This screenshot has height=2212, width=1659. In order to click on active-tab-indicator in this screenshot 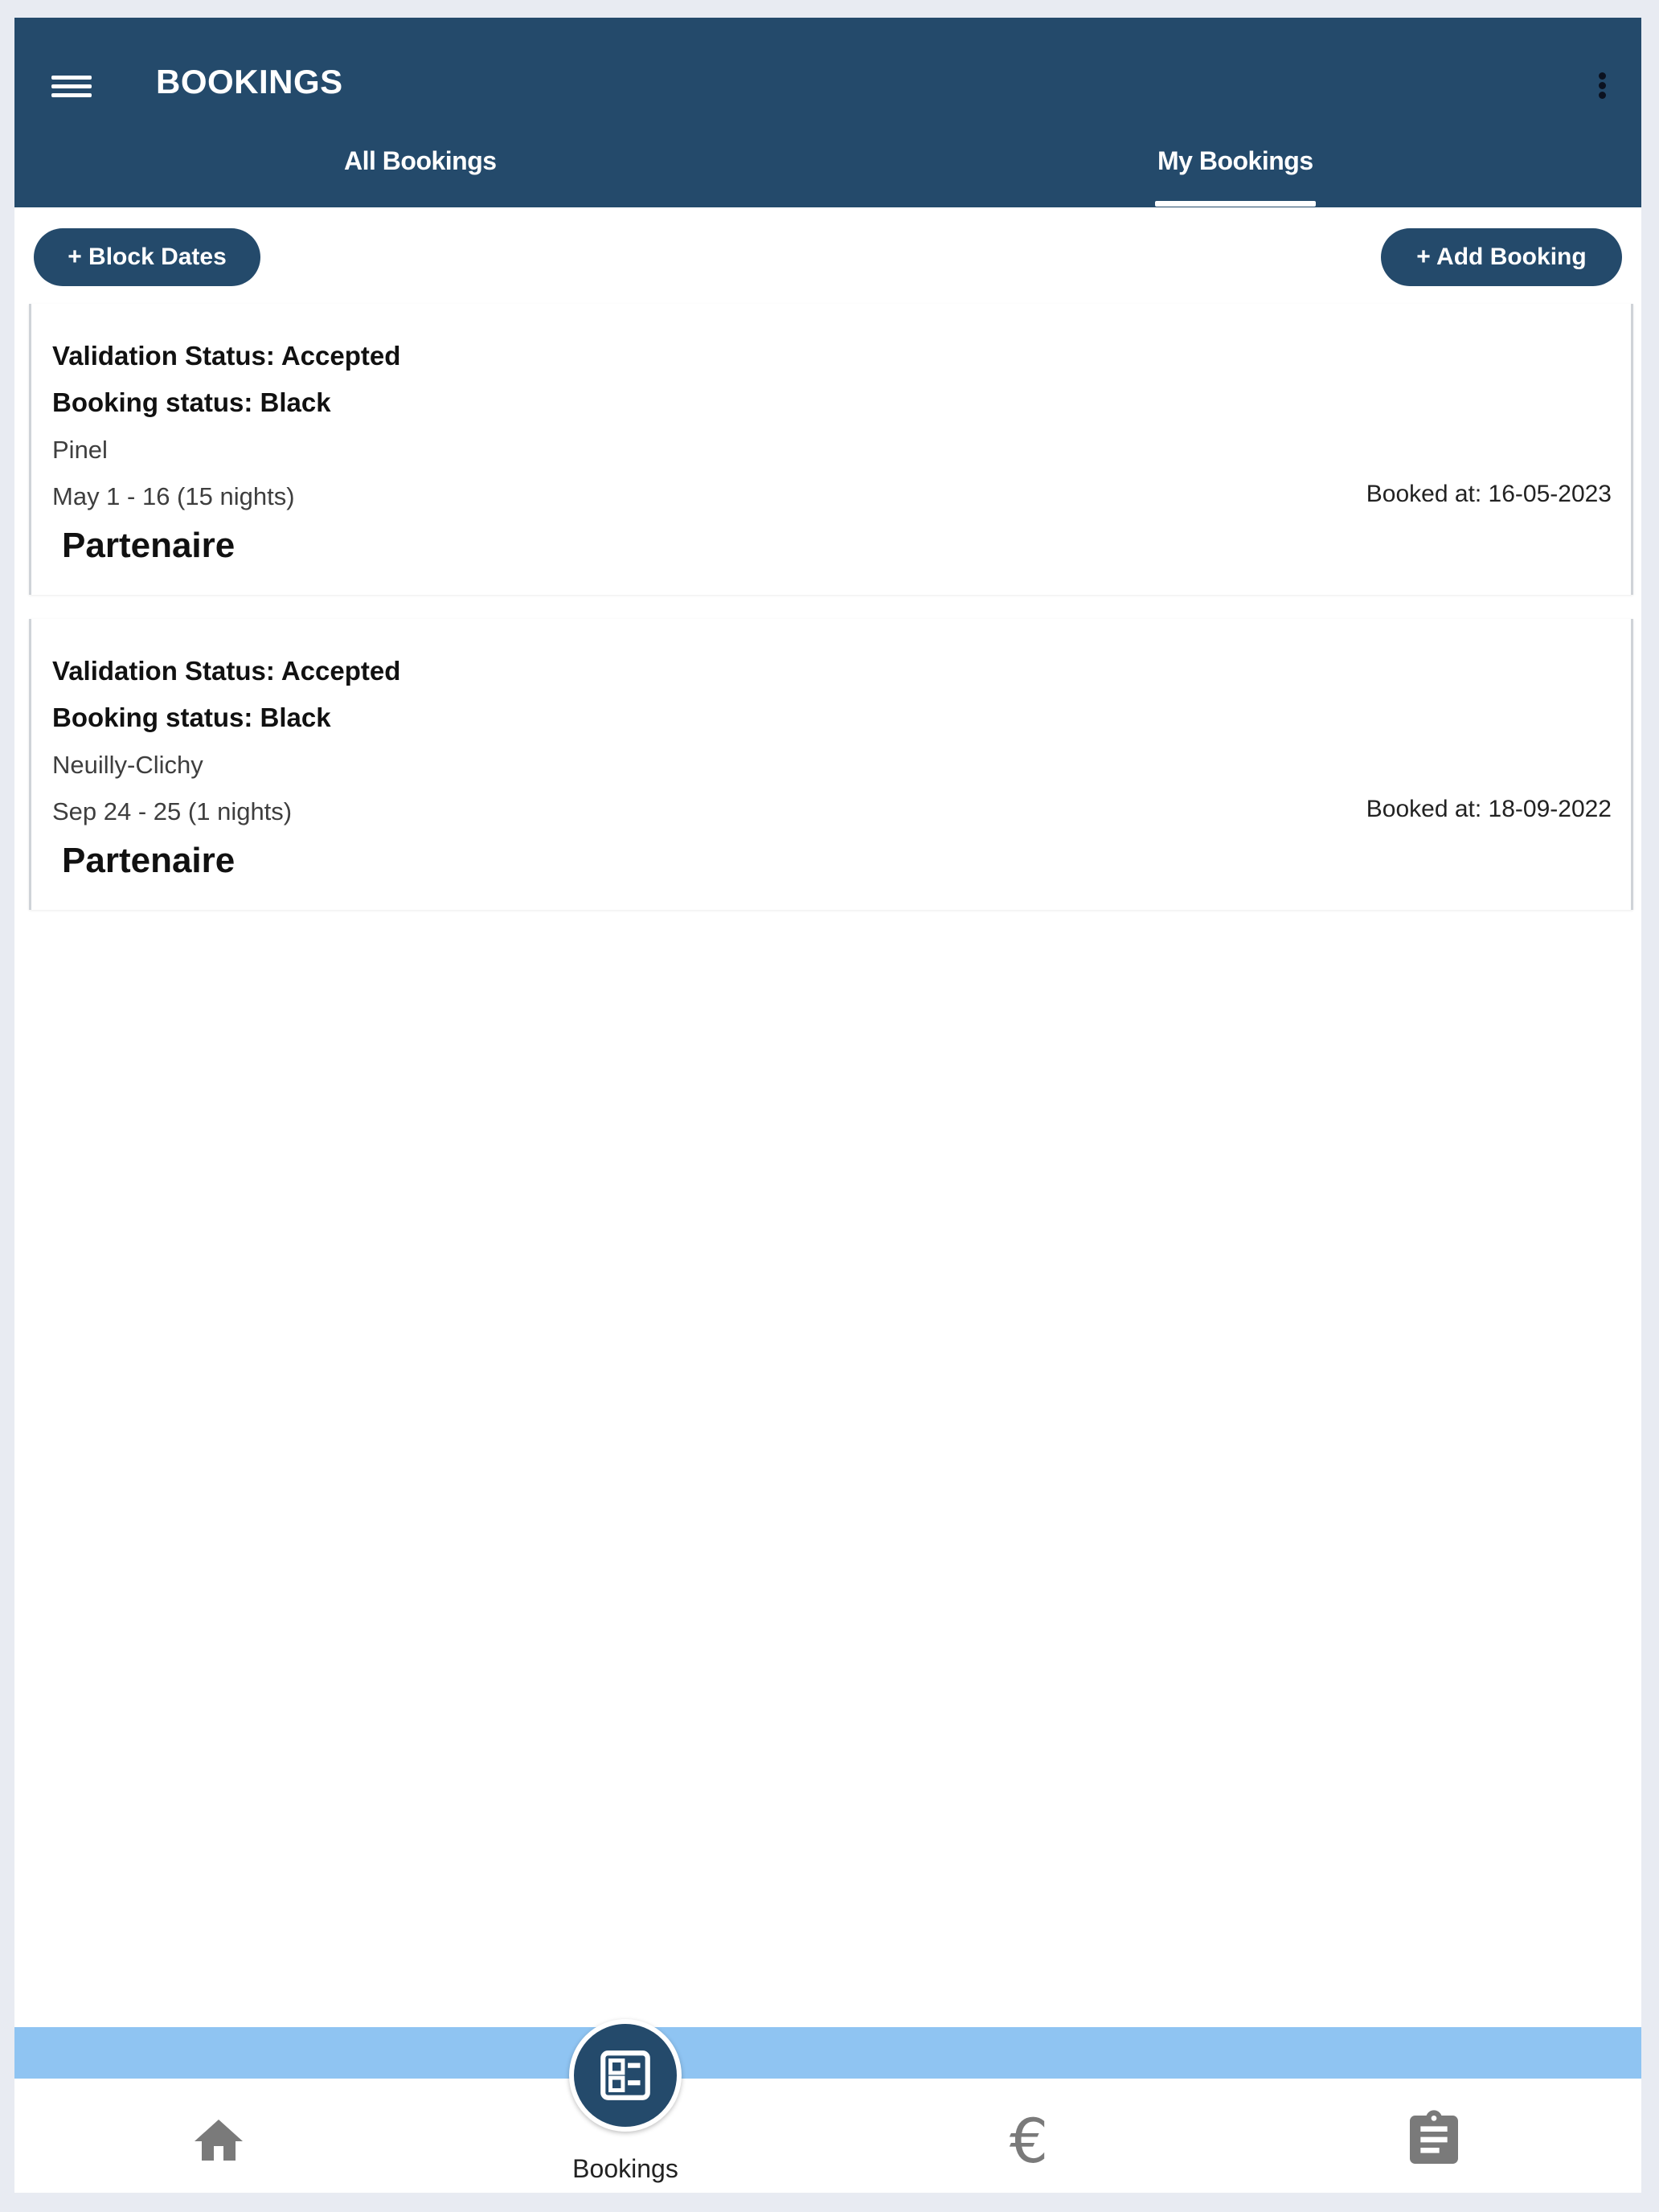, I will do `click(1235, 204)`.